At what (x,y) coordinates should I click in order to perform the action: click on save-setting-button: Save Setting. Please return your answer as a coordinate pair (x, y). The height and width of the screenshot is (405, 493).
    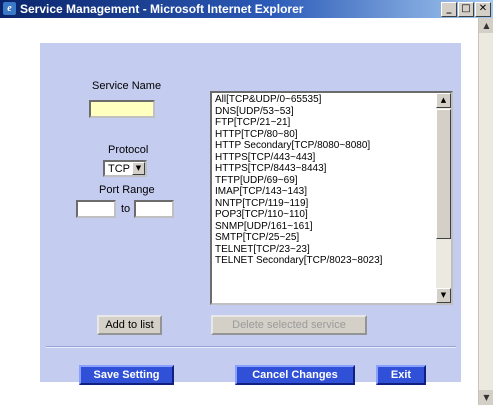
    Looking at the image, I should click on (126, 375).